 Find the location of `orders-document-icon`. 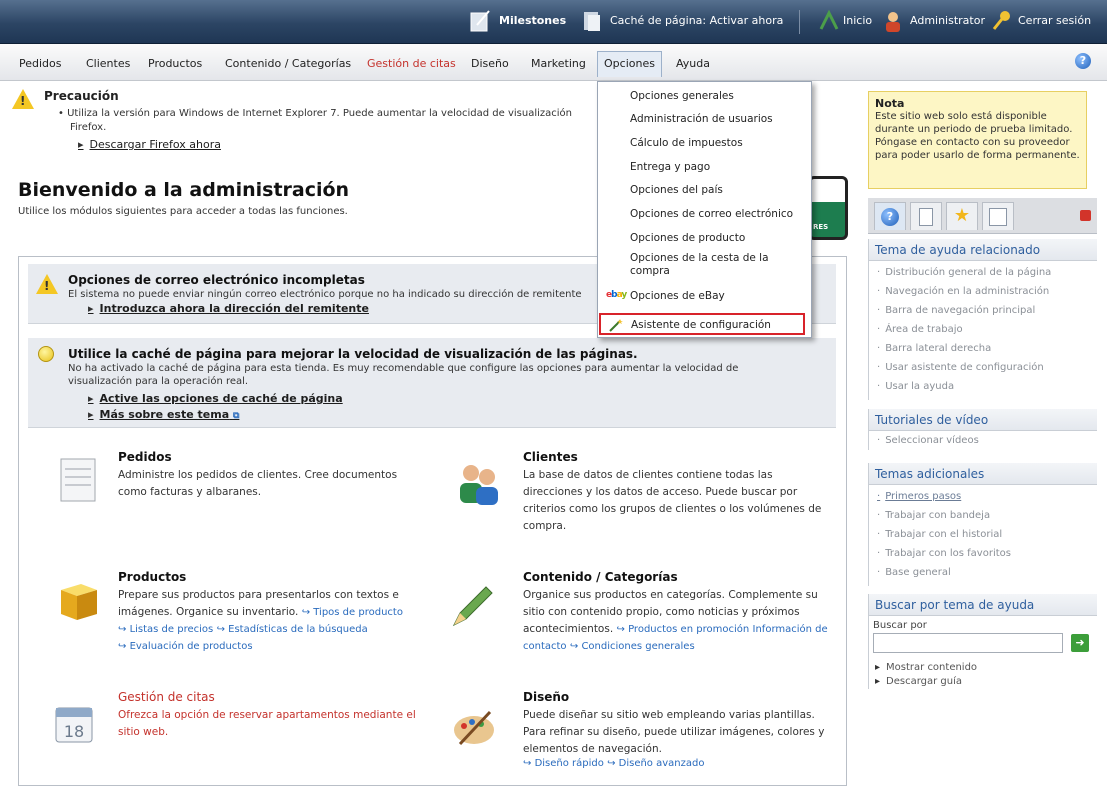

orders-document-icon is located at coordinates (78, 480).